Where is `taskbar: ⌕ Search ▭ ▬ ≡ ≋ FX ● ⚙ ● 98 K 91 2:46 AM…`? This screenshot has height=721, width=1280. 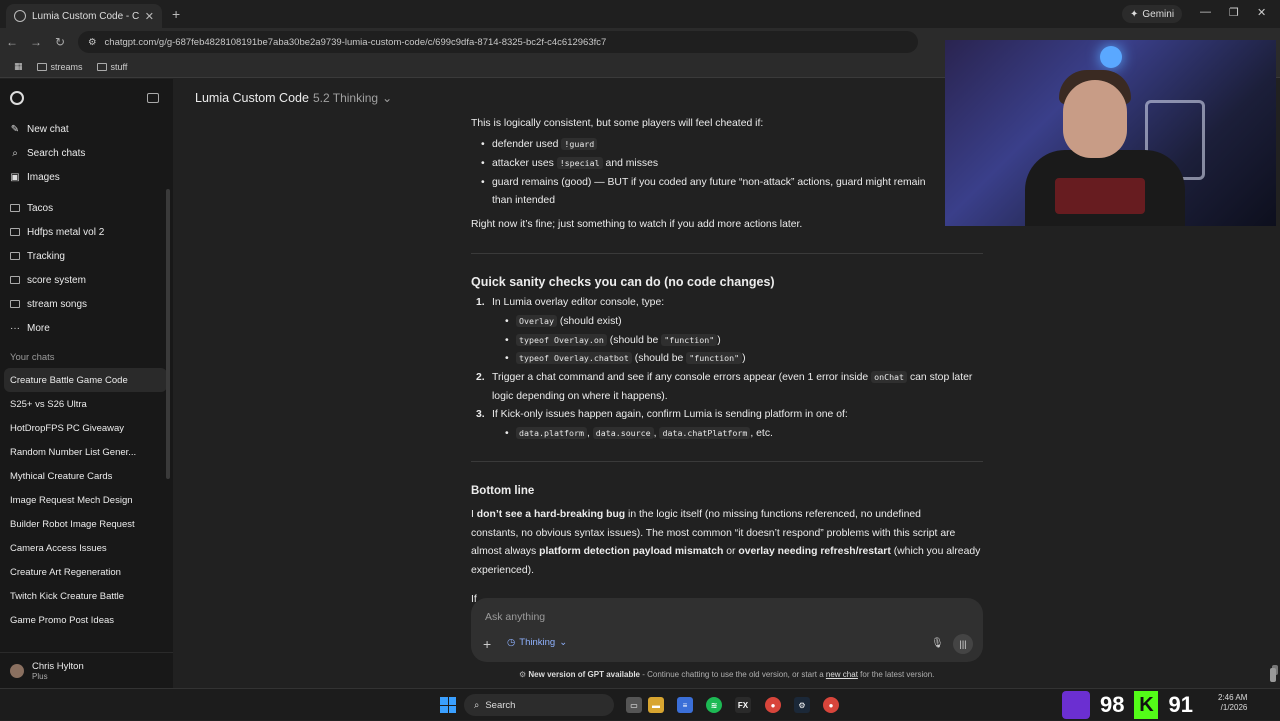
taskbar: ⌕ Search ▭ ▬ ≡ ≋ FX ● ⚙ ● 98 K 91 2:46 AM… is located at coordinates (640, 704).